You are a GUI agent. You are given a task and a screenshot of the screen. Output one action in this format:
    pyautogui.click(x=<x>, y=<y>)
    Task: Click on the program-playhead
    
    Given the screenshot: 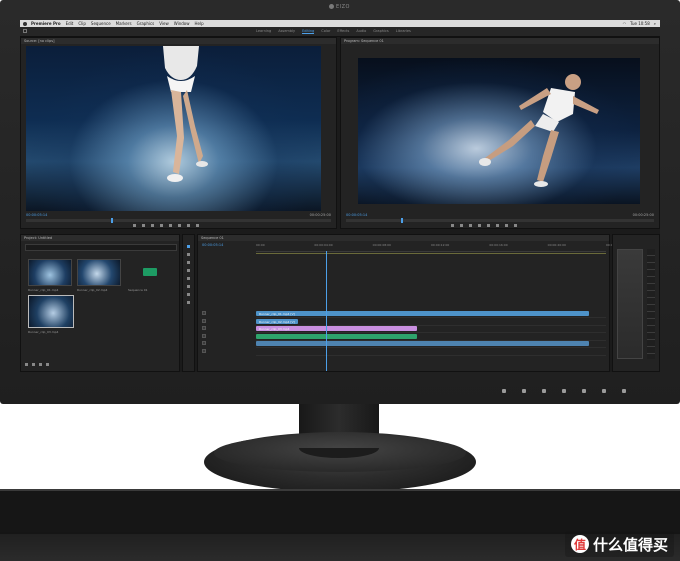 What is the action you would take?
    pyautogui.click(x=402, y=220)
    